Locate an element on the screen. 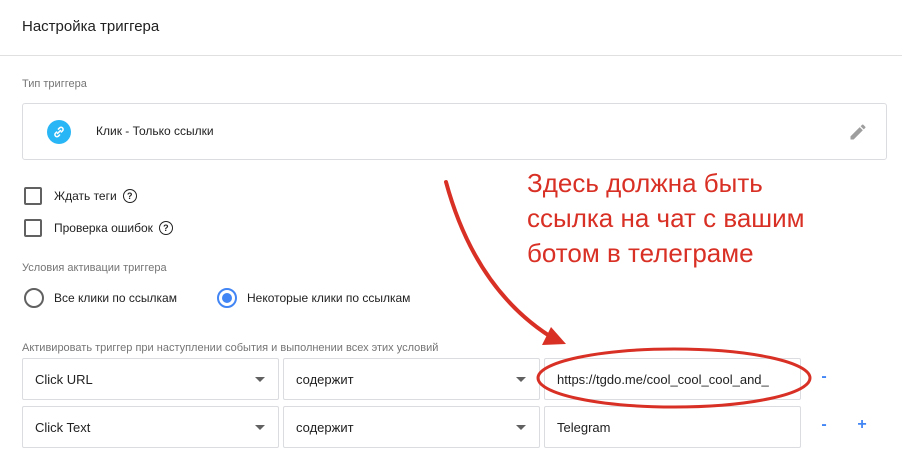 The width and height of the screenshot is (902, 469). all-clicks-radio is located at coordinates (34, 298).